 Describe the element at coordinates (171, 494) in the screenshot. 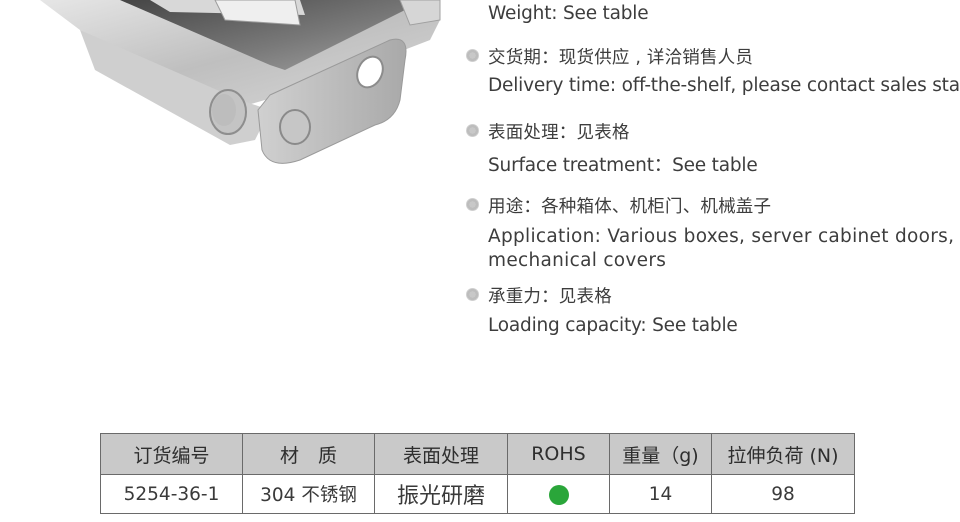

I see `cell-order-no: 5254-36-1` at that location.